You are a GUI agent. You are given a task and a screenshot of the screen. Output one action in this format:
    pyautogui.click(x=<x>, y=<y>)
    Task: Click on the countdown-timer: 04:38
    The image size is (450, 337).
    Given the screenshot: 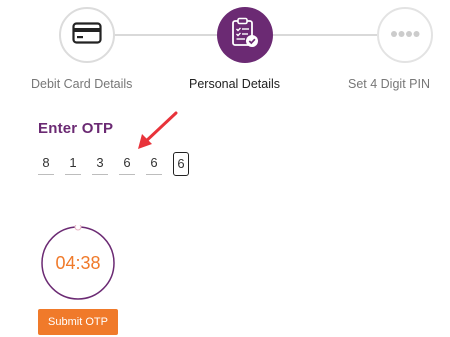 What is the action you would take?
    pyautogui.click(x=78, y=262)
    